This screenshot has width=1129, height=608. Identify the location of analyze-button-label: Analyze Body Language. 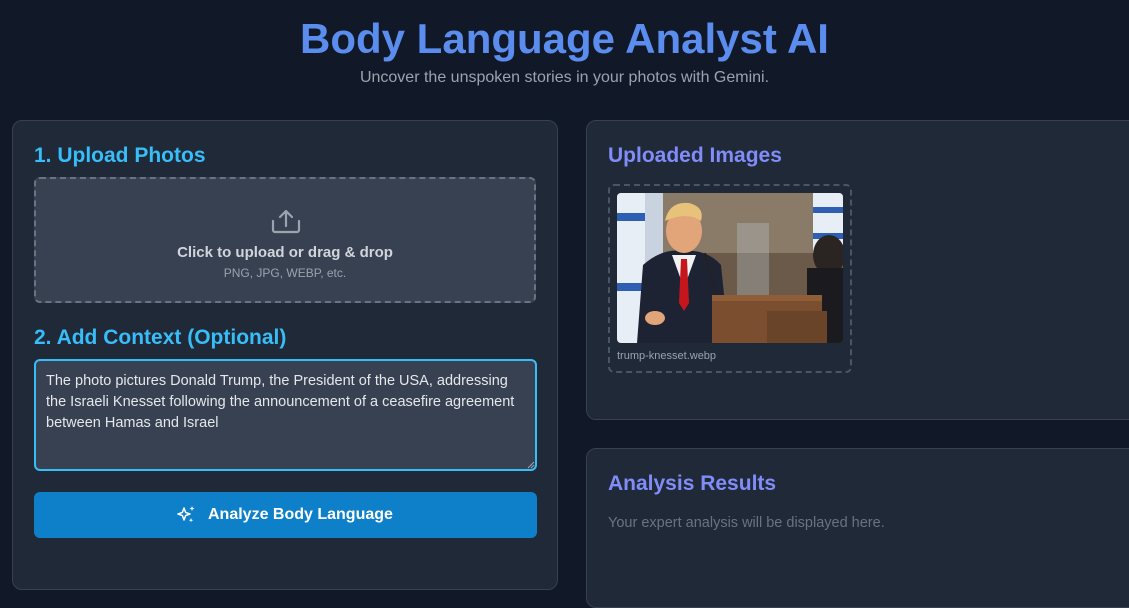
(300, 514).